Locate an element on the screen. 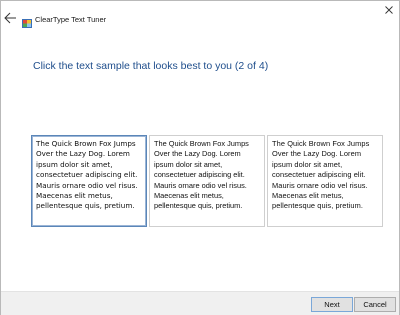  window-title: ClearType Text Tuner is located at coordinates (71, 19).